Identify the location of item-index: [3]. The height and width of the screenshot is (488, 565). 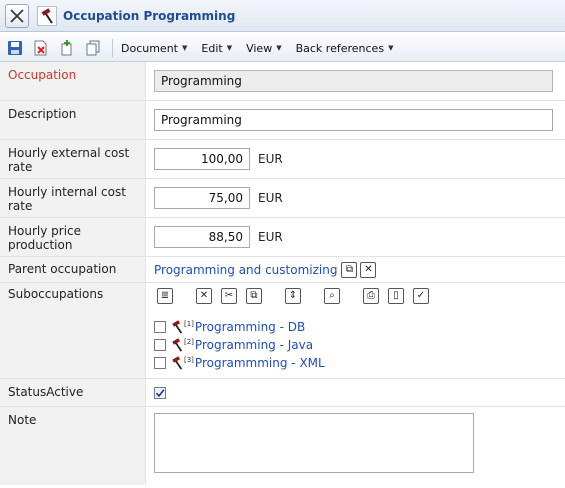
(189, 360).